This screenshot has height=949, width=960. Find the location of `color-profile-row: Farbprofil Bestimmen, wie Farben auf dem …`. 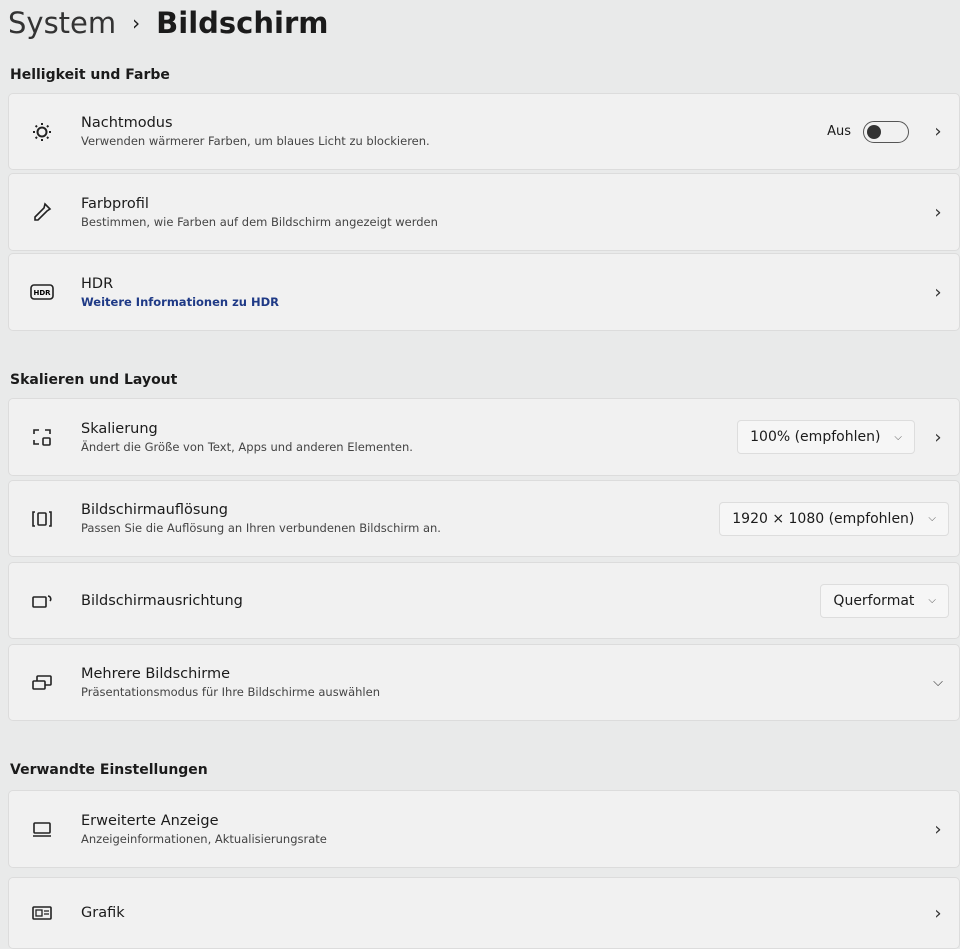

color-profile-row: Farbprofil Bestimmen, wie Farben auf dem … is located at coordinates (484, 212).